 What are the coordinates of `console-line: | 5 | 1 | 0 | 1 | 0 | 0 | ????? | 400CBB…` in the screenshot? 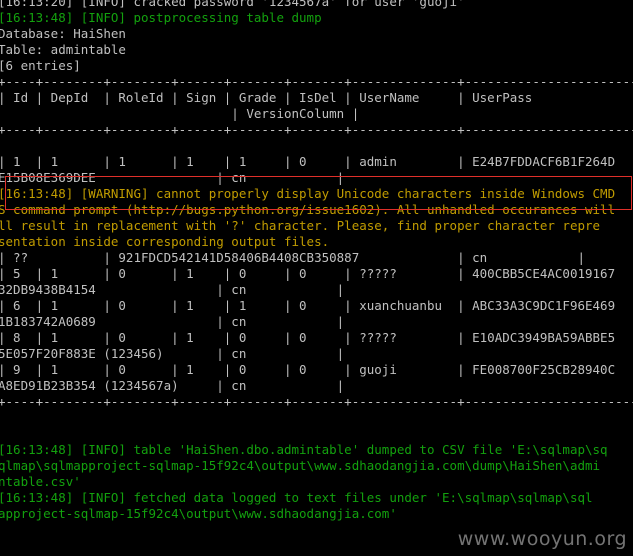 It's located at (308, 273).